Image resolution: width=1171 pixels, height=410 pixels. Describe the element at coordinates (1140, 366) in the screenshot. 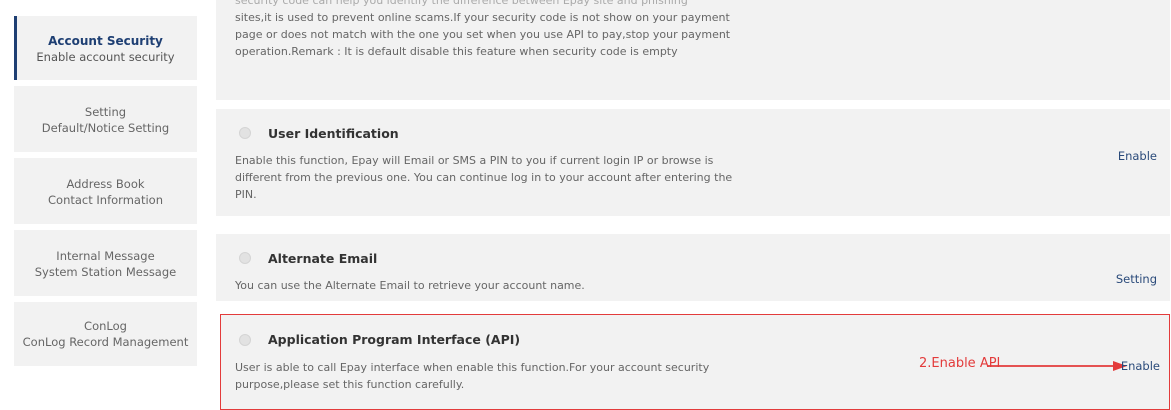

I see `enable-api-link: Enable` at that location.